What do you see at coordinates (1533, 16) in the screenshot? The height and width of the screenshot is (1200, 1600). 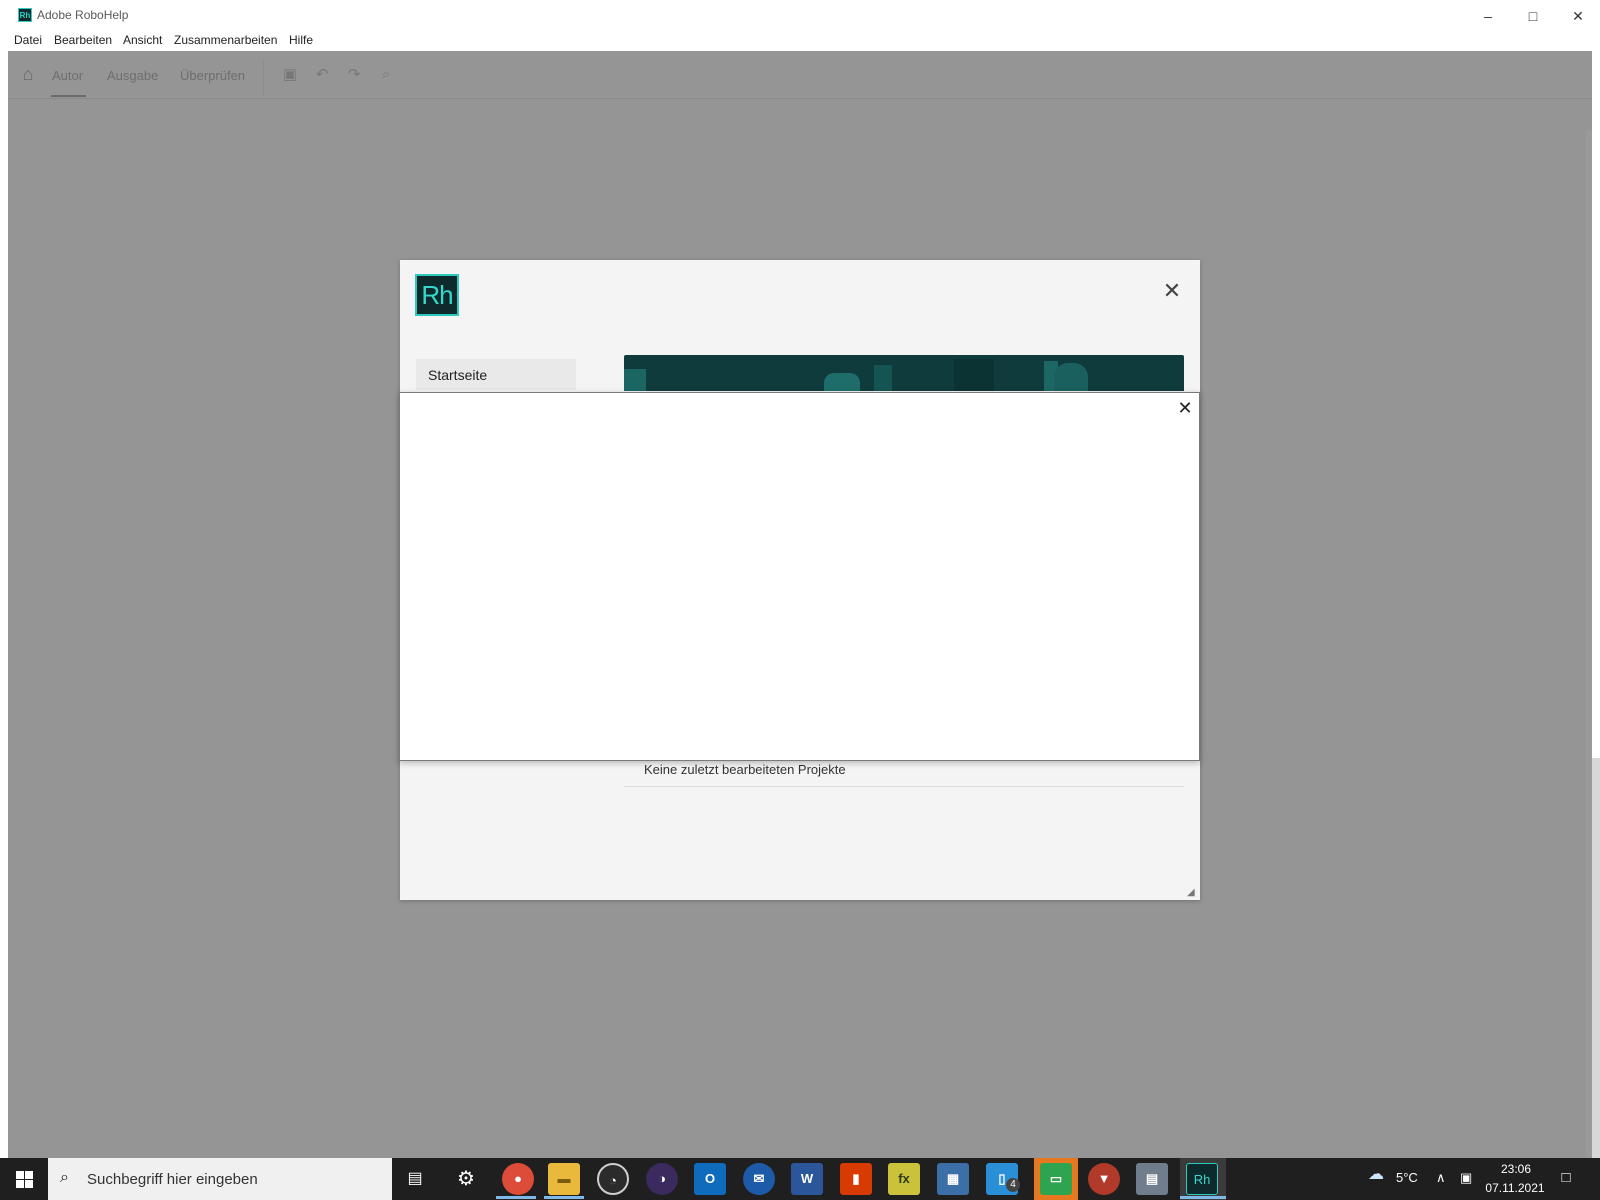 I see `maximize-icon: □` at bounding box center [1533, 16].